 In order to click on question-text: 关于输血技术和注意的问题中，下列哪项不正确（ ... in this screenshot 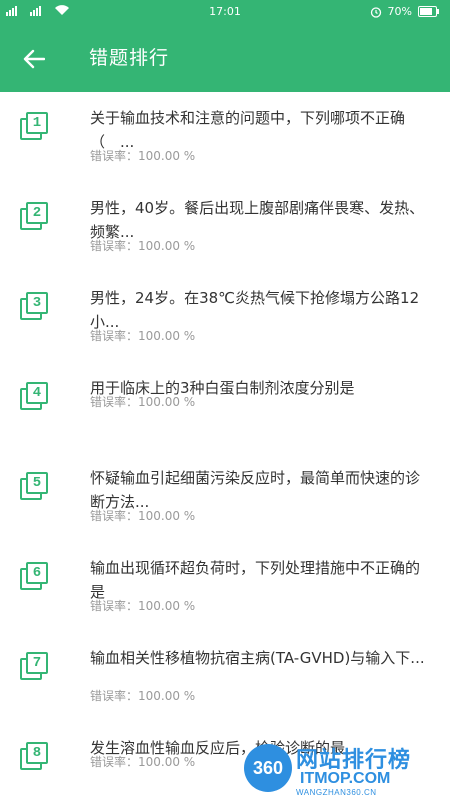, I will do `click(248, 130)`.